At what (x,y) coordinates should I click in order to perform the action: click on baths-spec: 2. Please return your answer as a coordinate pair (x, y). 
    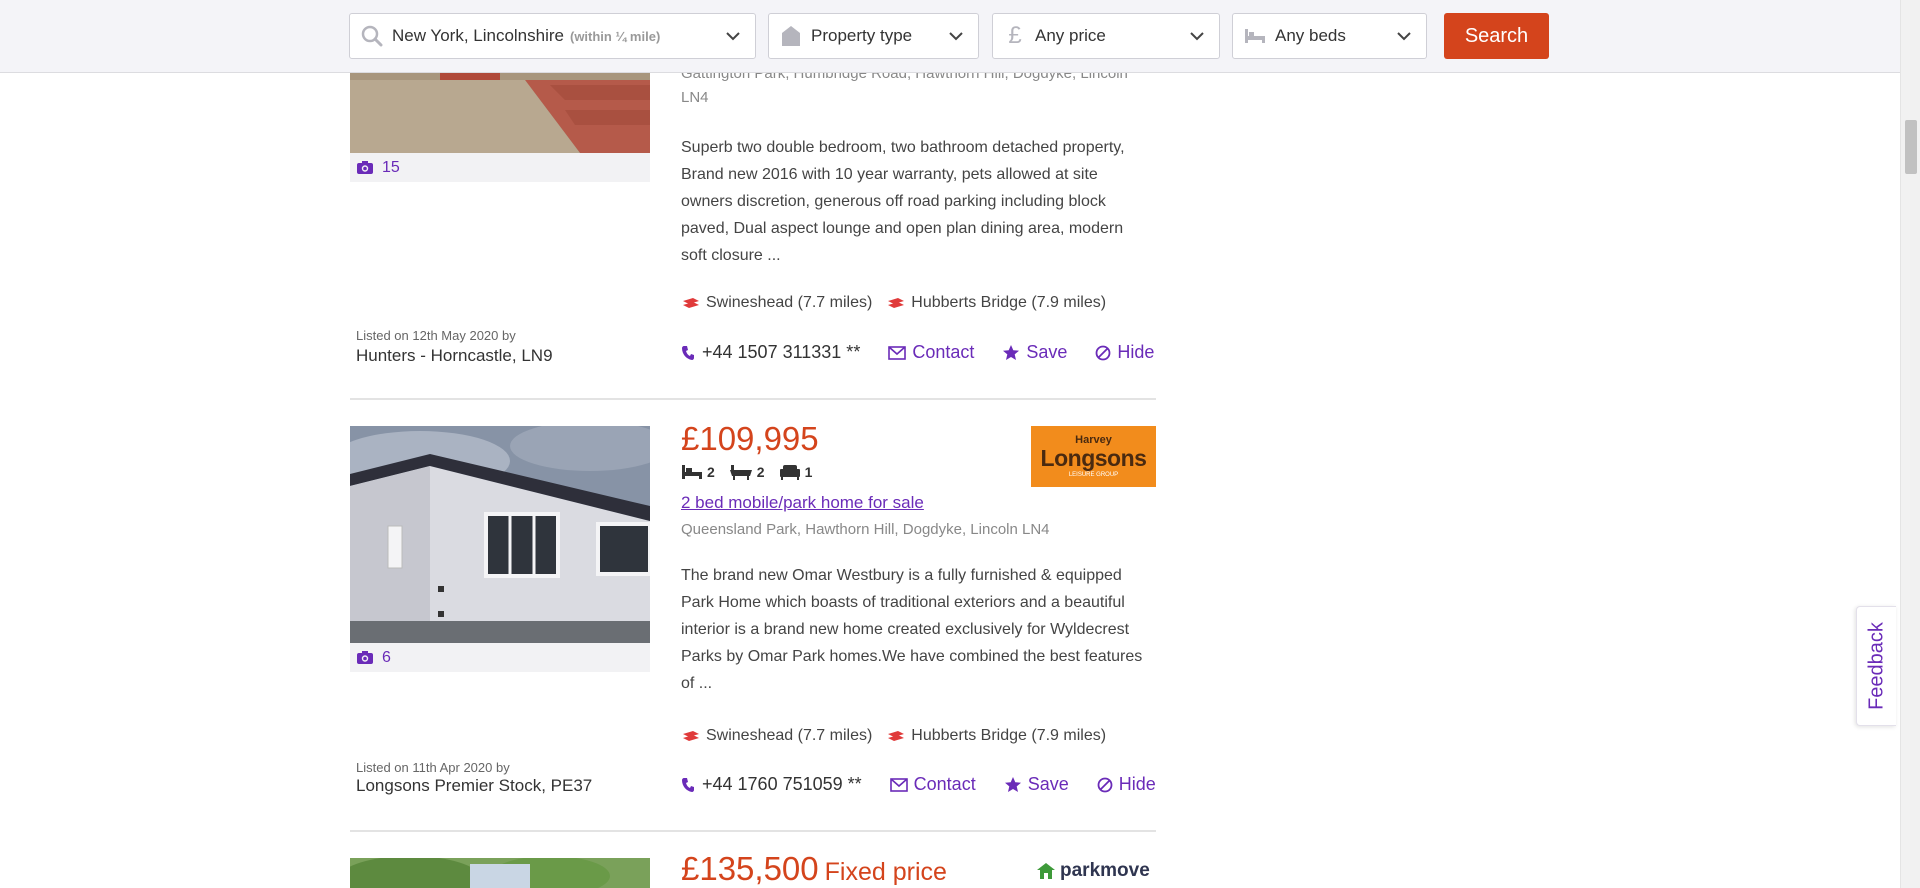
    Looking at the image, I should click on (747, 472).